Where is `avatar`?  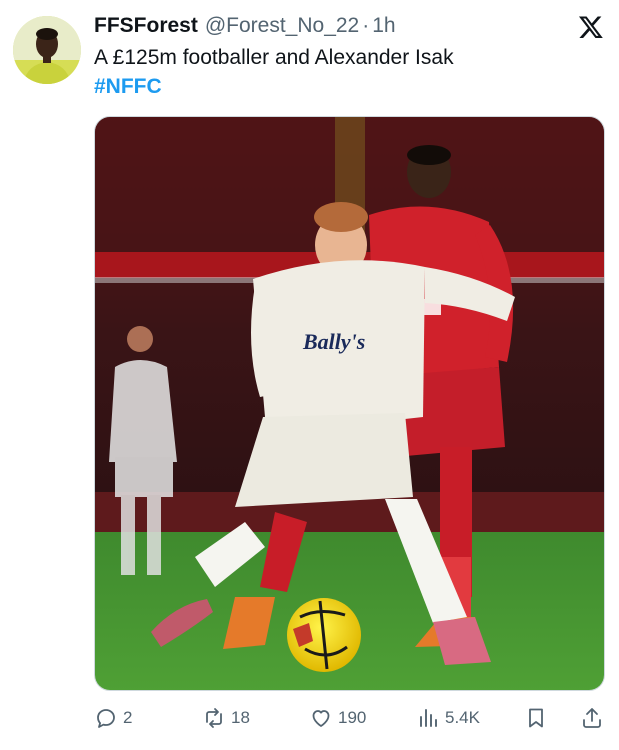
avatar is located at coordinates (47, 50).